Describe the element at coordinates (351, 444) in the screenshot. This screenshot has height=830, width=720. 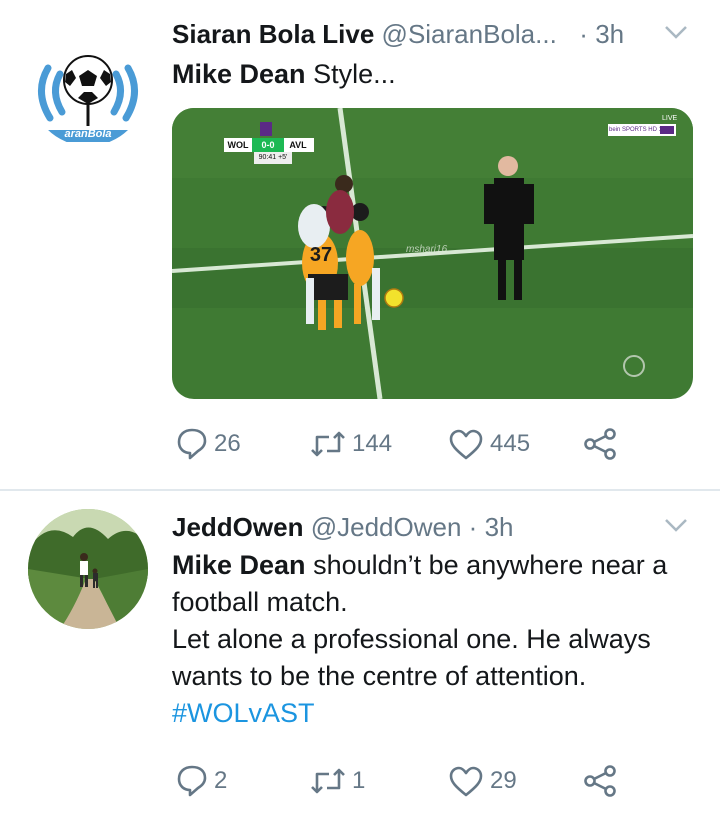
I see `retweet-button: 144` at that location.